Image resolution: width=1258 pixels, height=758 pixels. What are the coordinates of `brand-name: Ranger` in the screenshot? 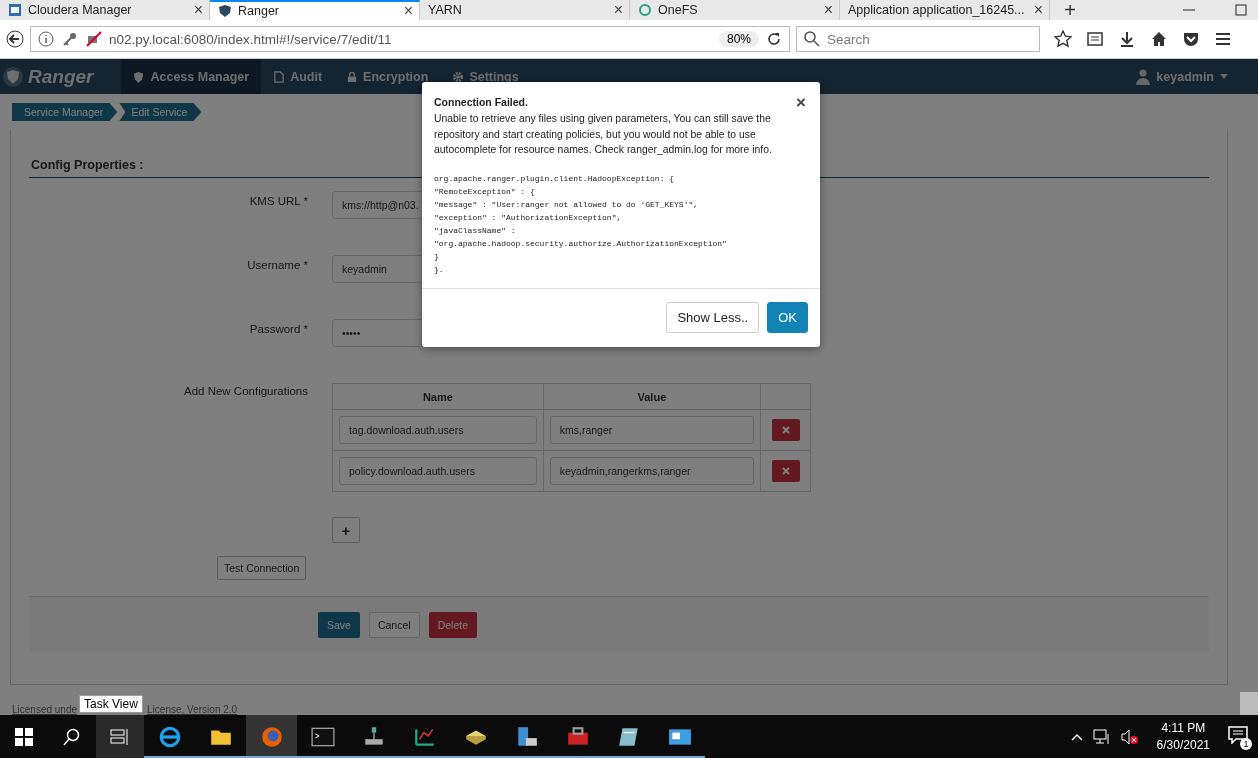 It's located at (61, 76).